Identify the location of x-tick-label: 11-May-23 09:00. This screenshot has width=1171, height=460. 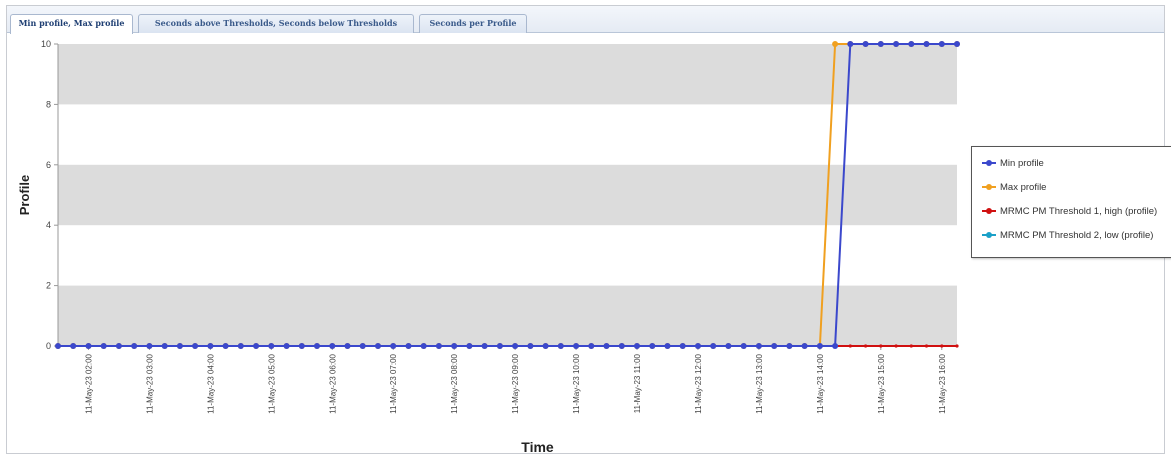
(515, 383).